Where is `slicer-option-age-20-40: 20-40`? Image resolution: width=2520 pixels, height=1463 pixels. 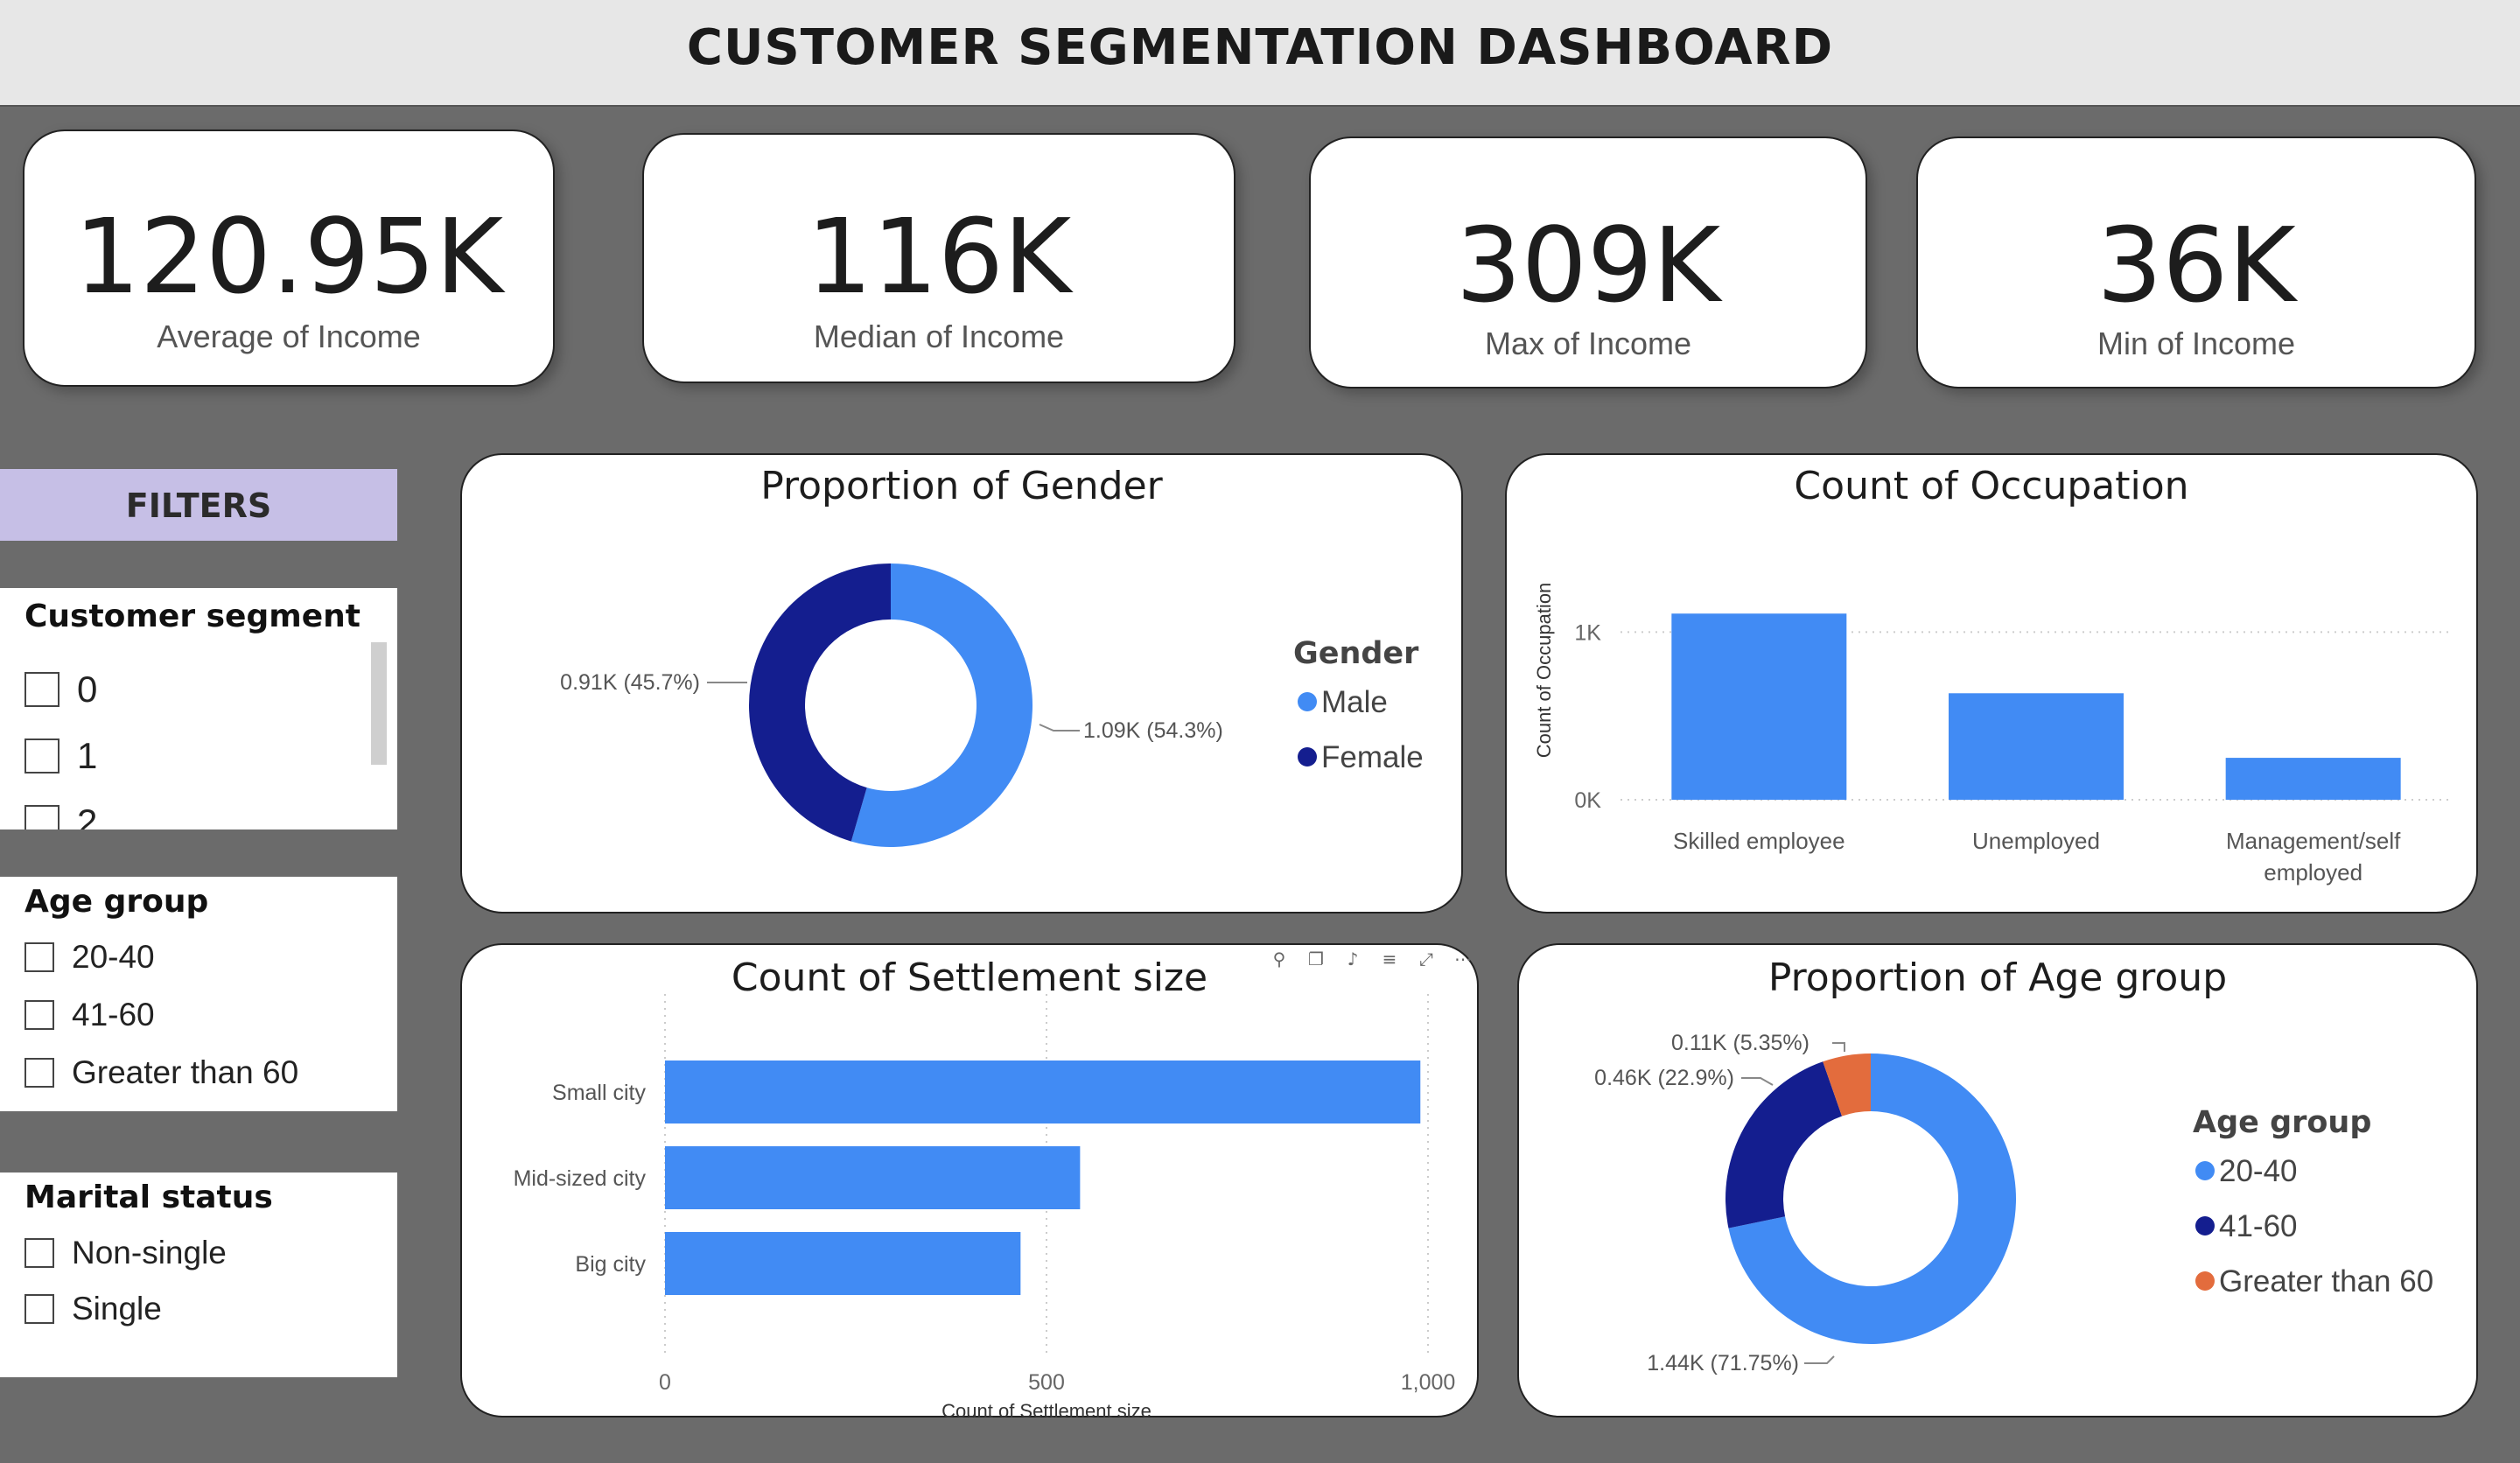 slicer-option-age-20-40: 20-40 is located at coordinates (89, 957).